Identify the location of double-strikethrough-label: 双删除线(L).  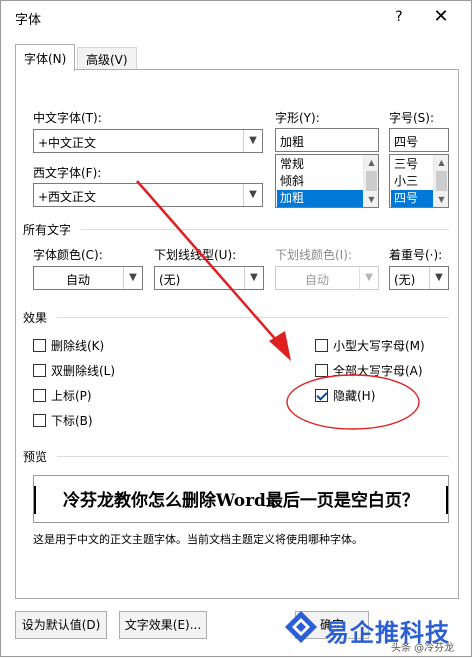
(83, 371).